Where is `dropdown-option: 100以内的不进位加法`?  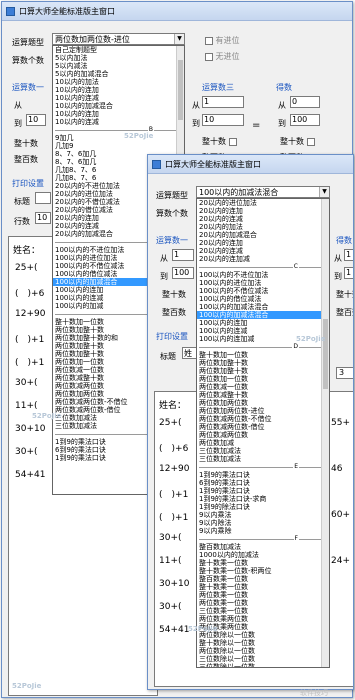 dropdown-option: 100以内的不进位加法 is located at coordinates (263, 275).